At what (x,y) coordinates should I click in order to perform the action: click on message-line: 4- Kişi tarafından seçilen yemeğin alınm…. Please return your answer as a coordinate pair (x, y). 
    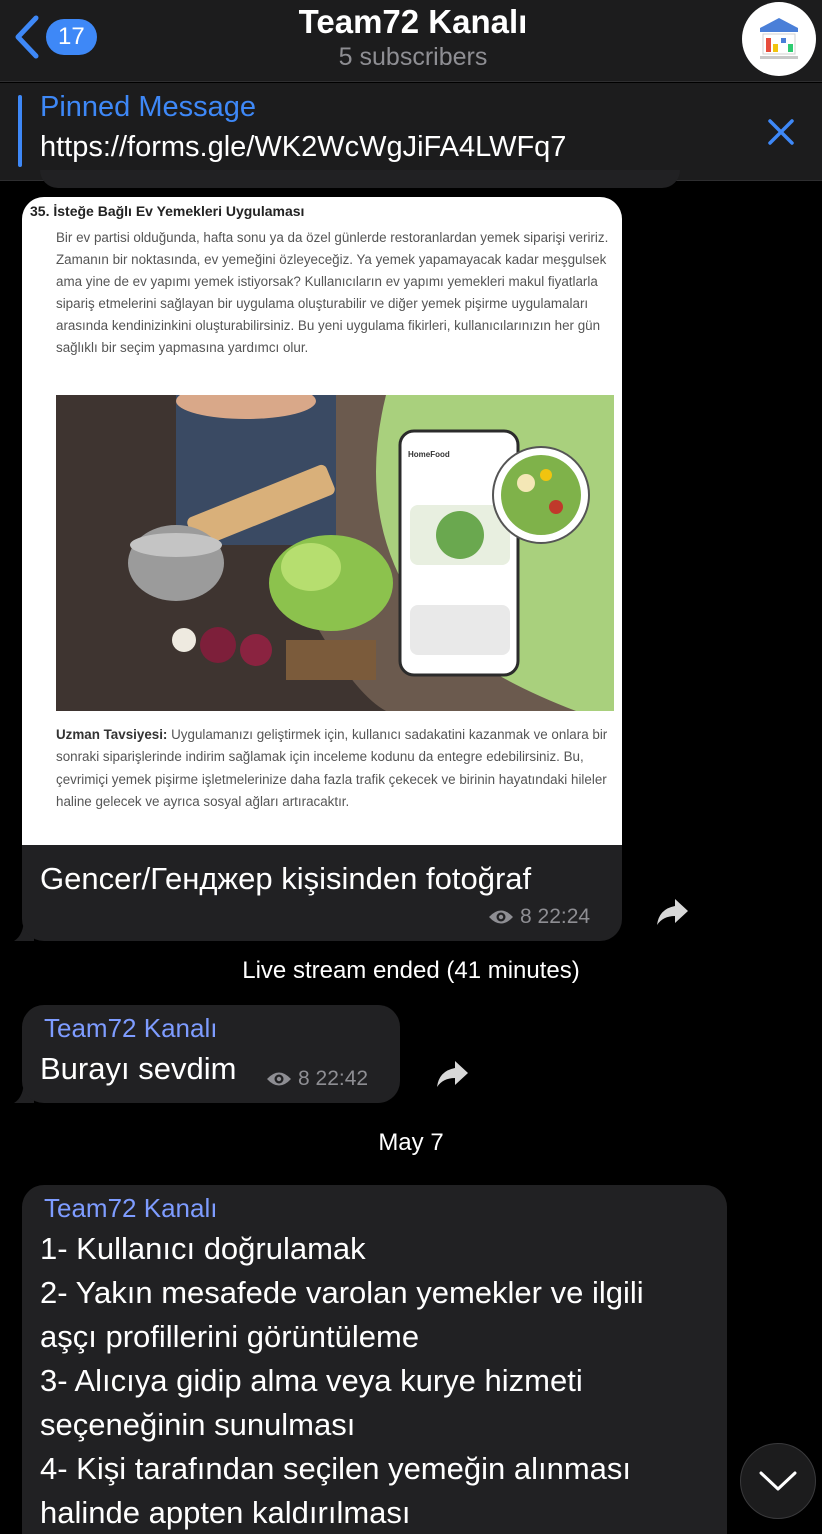
    Looking at the image, I should click on (336, 1468).